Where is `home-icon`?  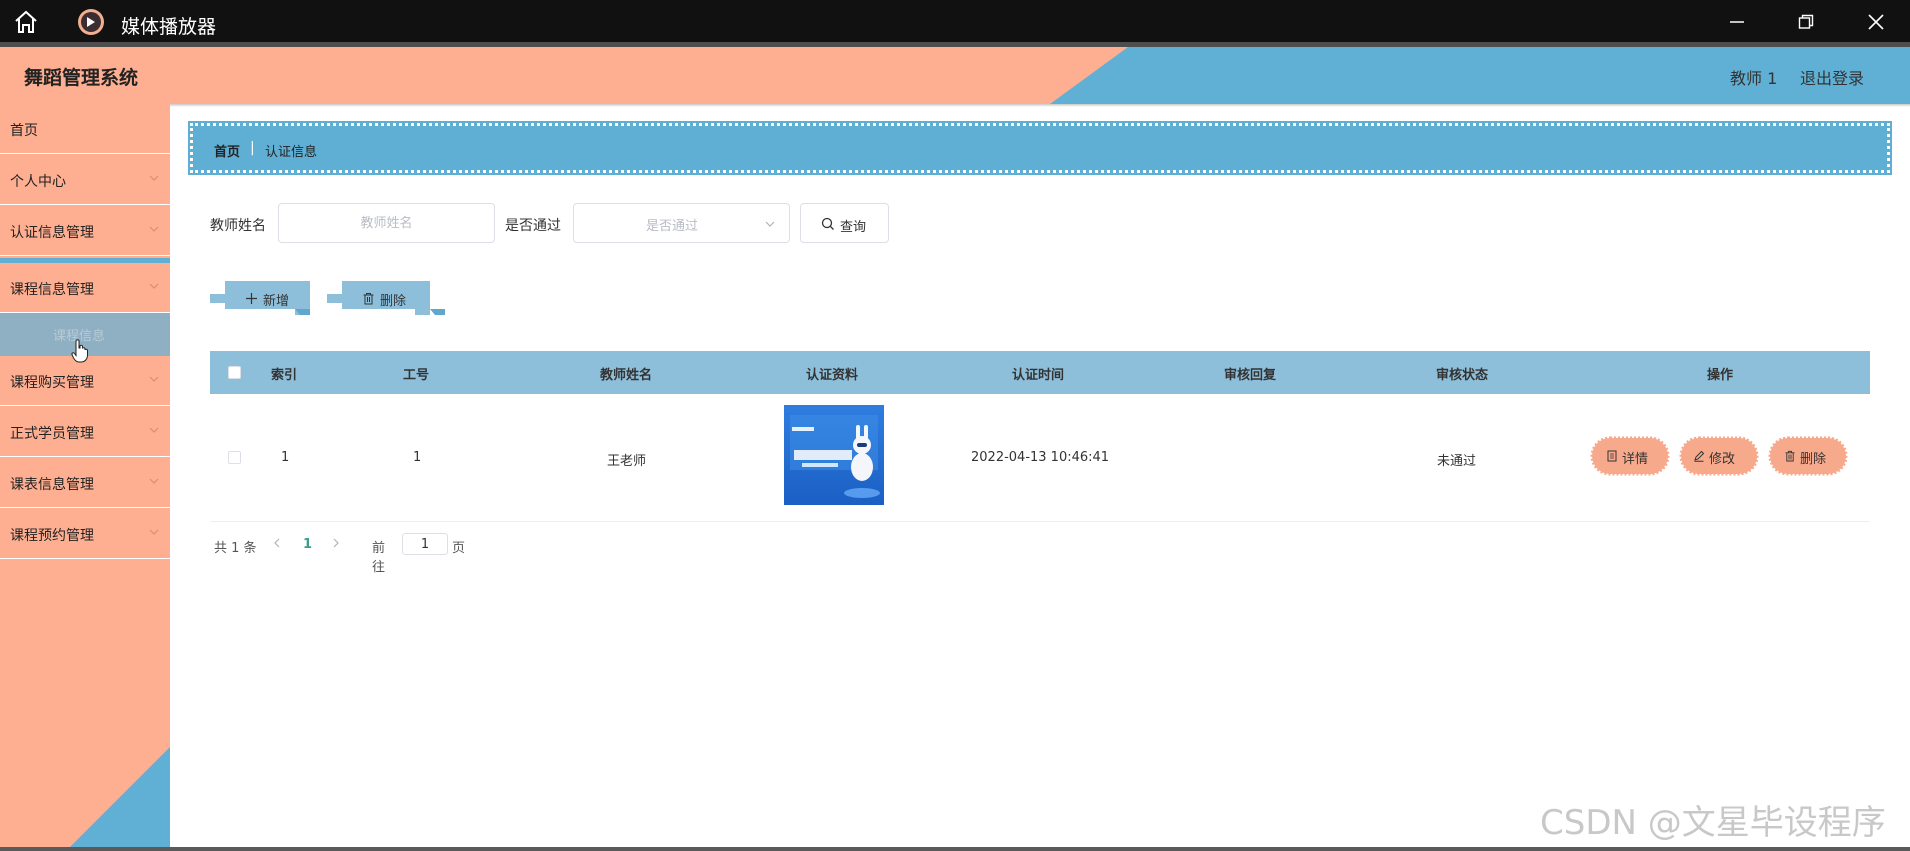
home-icon is located at coordinates (26, 22).